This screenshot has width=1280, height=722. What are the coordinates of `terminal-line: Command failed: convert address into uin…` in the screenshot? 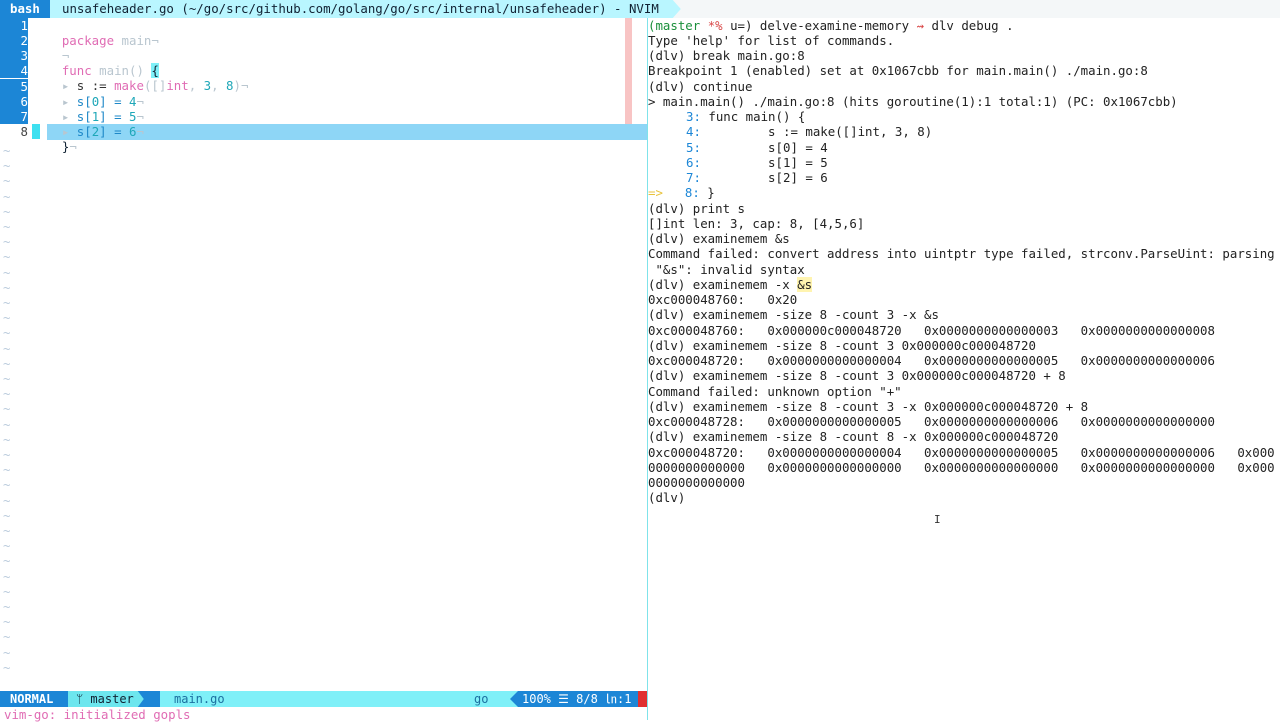 It's located at (961, 253).